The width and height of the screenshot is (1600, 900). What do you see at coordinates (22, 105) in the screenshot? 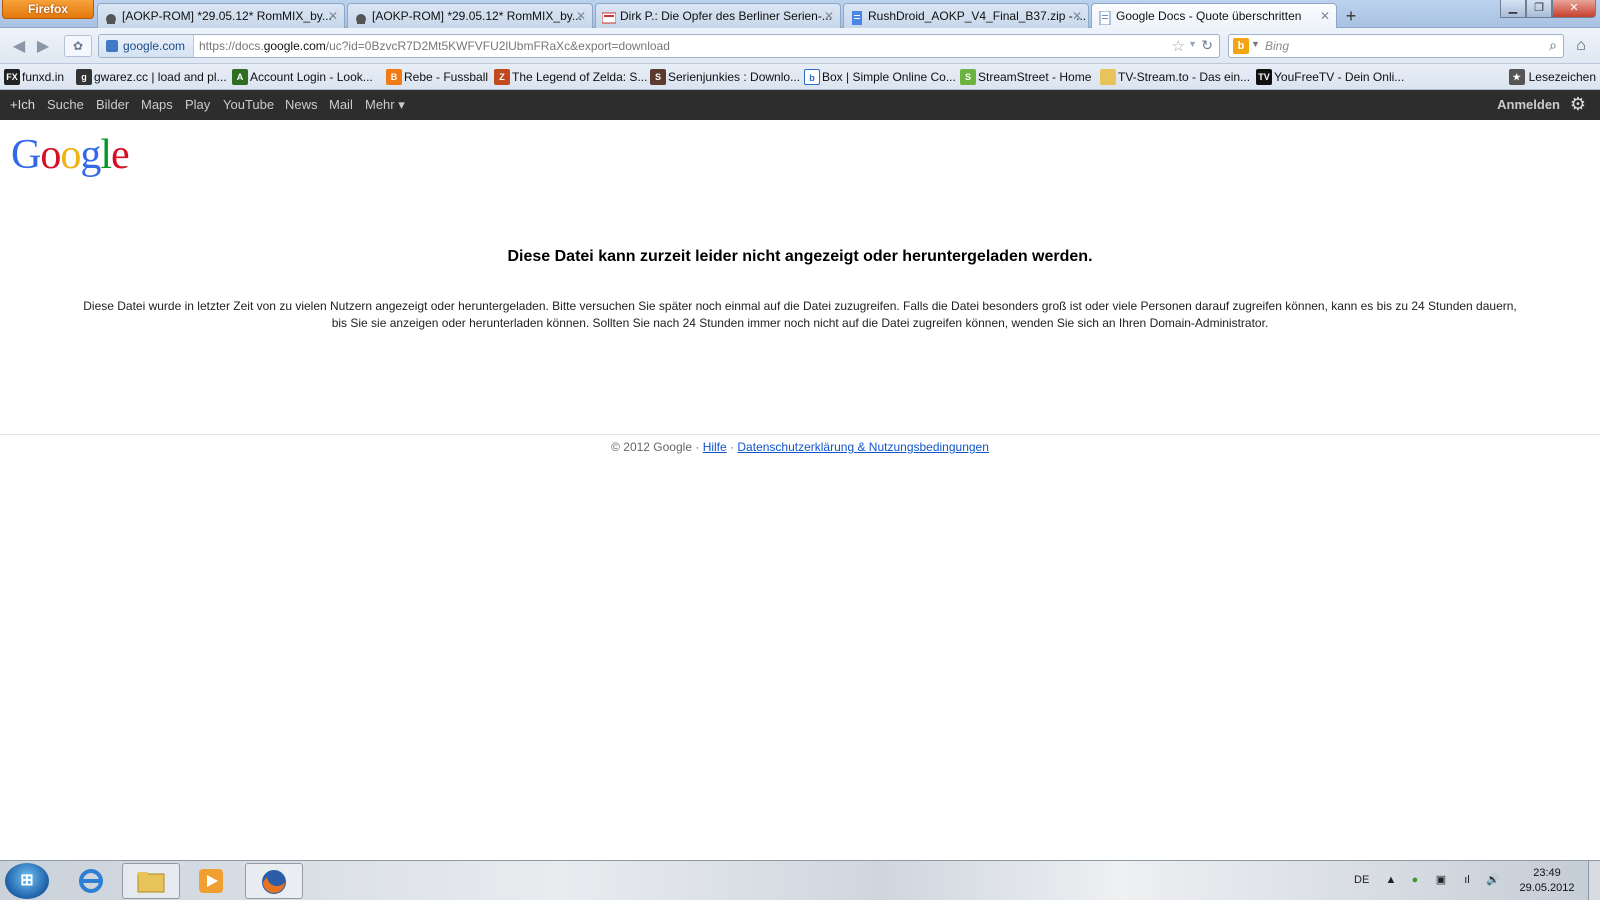
I see `gbar-link-plus-ich: +Ich` at bounding box center [22, 105].